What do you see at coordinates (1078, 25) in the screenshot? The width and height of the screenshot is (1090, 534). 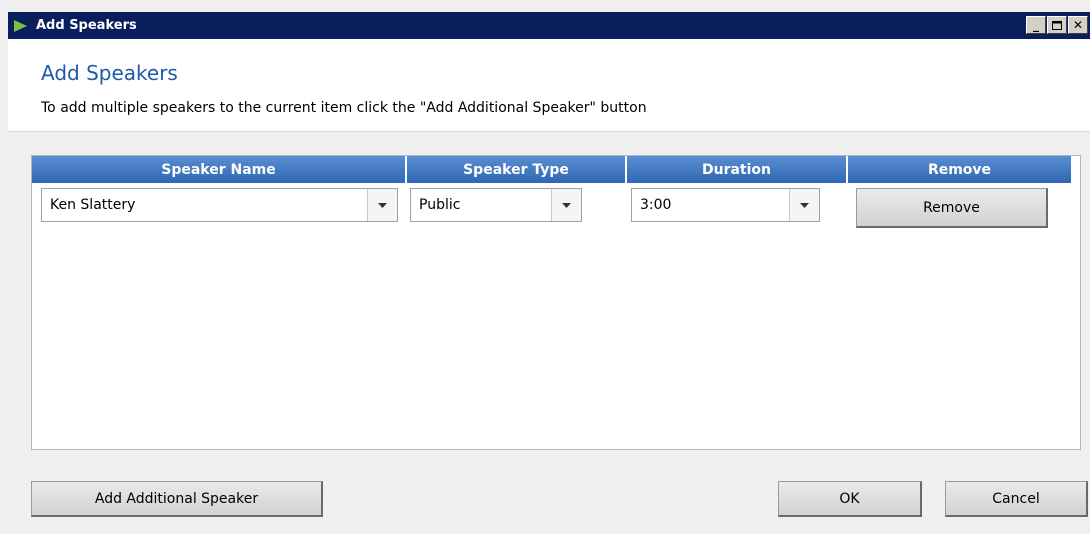 I see `close-icon: ✕` at bounding box center [1078, 25].